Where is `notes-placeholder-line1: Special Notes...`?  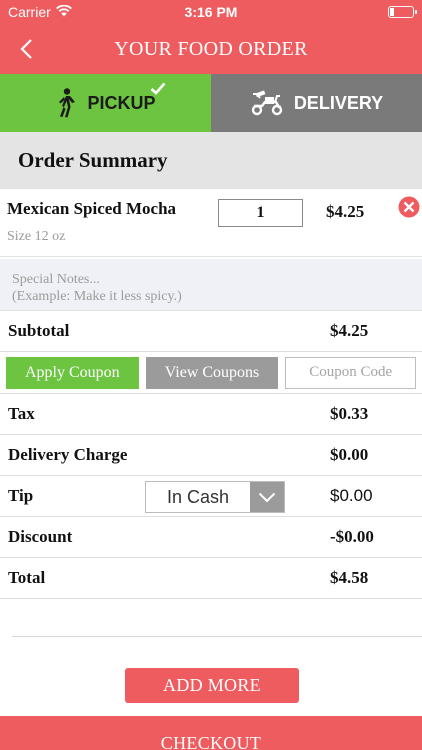
notes-placeholder-line1: Special Notes... is located at coordinates (56, 279).